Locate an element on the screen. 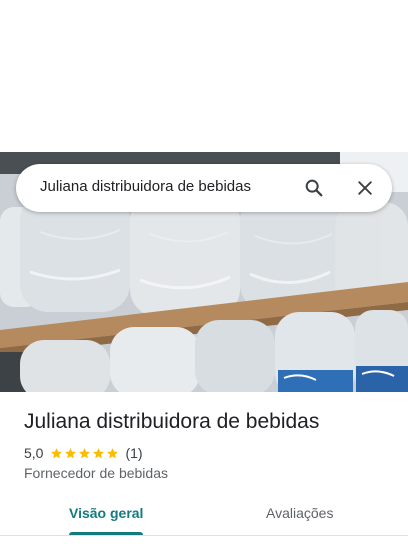 The image size is (408, 544). search-bar: Juliana distribuidora de bebidas is located at coordinates (204, 188).